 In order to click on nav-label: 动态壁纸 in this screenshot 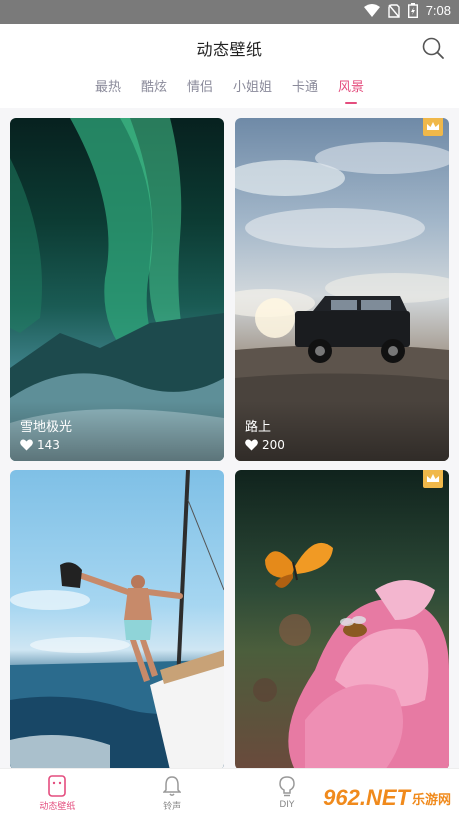, I will do `click(57, 806)`.